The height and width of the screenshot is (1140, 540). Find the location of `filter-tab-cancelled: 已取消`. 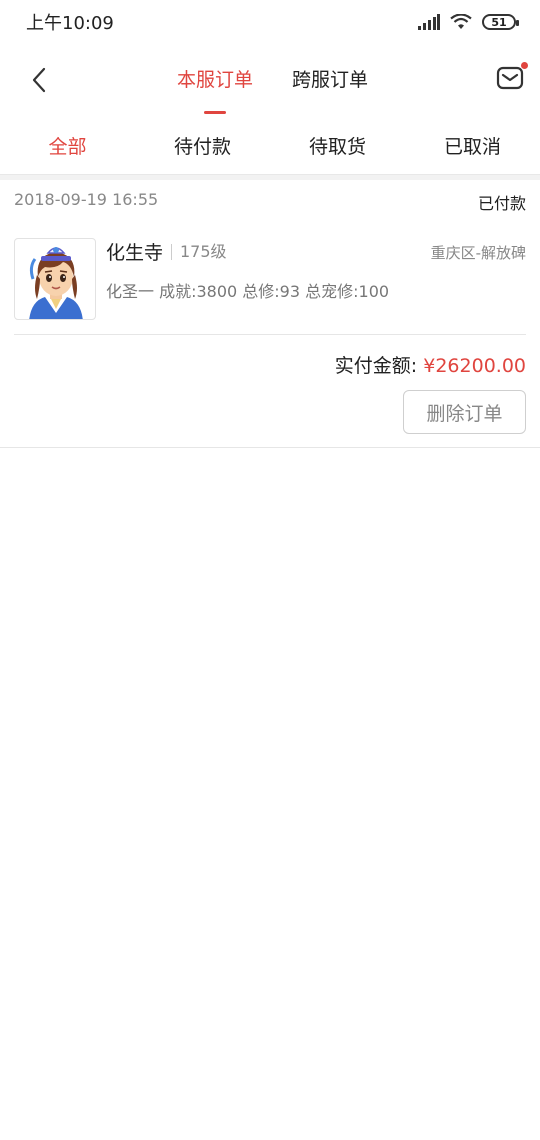

filter-tab-cancelled: 已取消 is located at coordinates (472, 145).